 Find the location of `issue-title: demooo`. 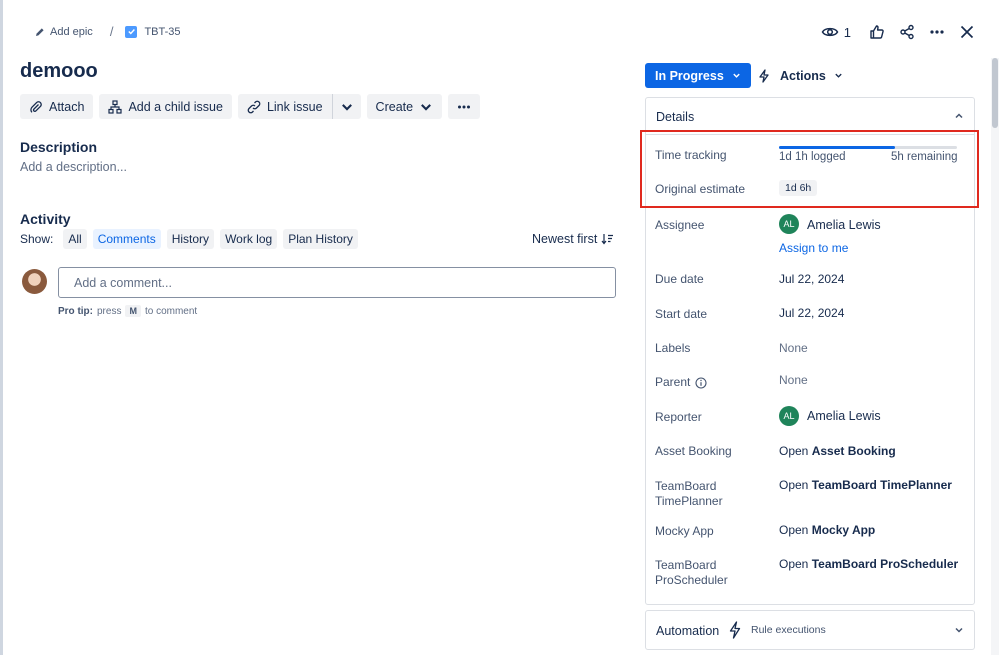

issue-title: demooo is located at coordinates (59, 71).